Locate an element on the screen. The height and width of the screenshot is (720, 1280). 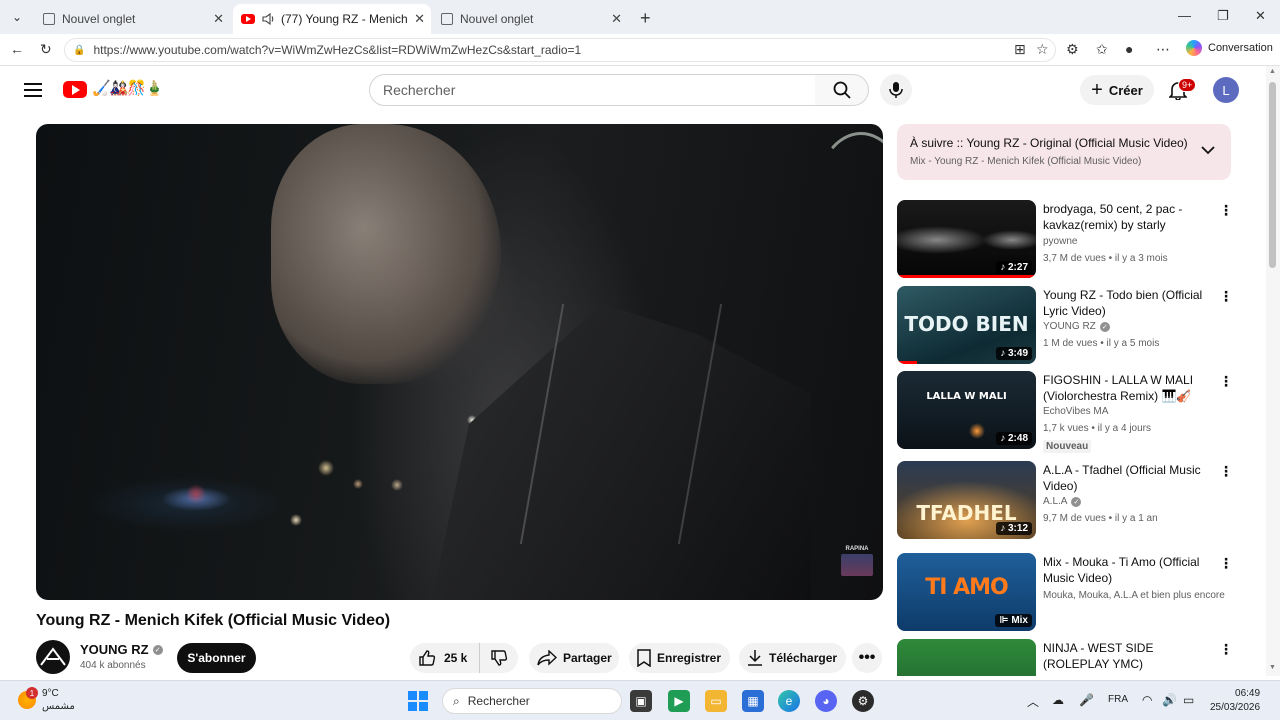
channel-watermark: RAPINA is located at coordinates (857, 563).